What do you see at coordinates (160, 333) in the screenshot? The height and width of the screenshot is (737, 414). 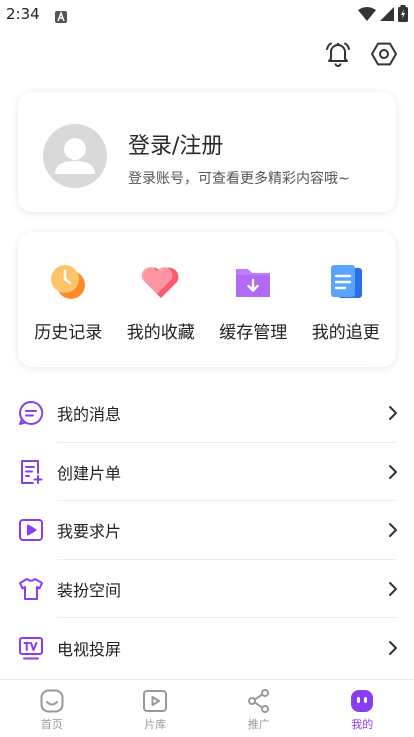 I see `shortcut-label: 我的收藏` at bounding box center [160, 333].